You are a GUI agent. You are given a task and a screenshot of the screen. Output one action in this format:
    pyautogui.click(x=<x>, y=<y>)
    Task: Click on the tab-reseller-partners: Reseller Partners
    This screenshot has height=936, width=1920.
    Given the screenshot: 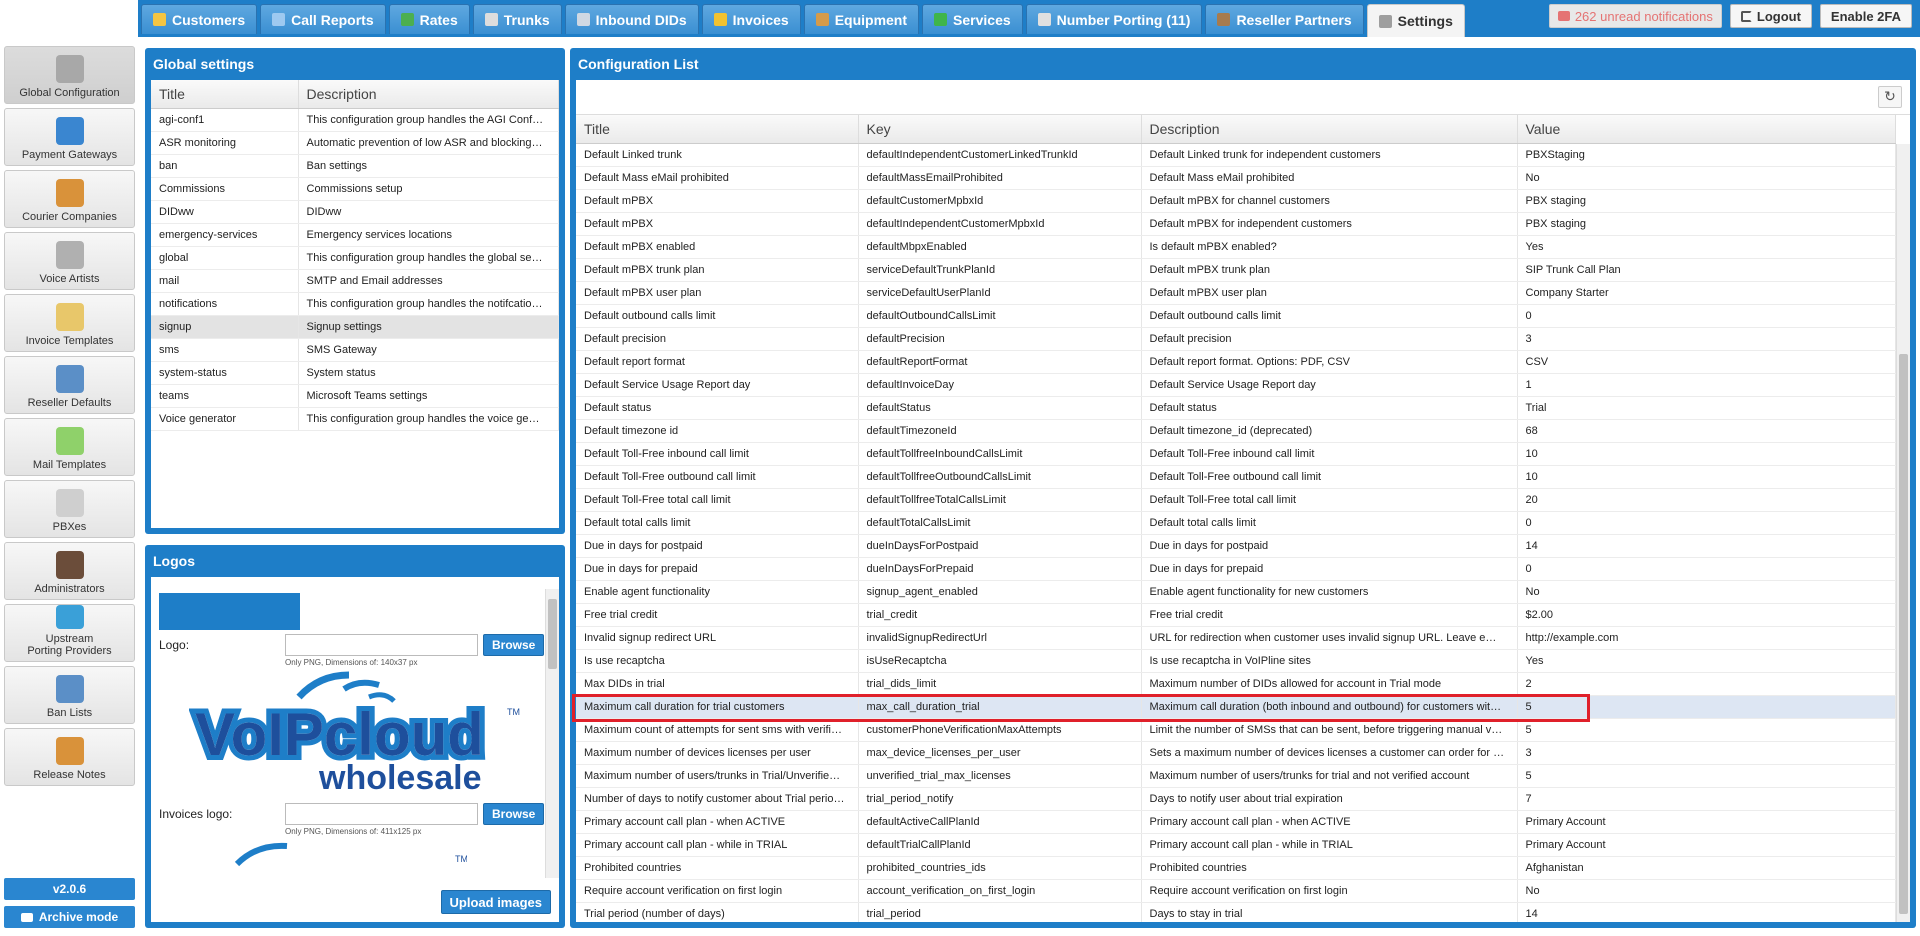 What is the action you would take?
    pyautogui.click(x=1284, y=19)
    